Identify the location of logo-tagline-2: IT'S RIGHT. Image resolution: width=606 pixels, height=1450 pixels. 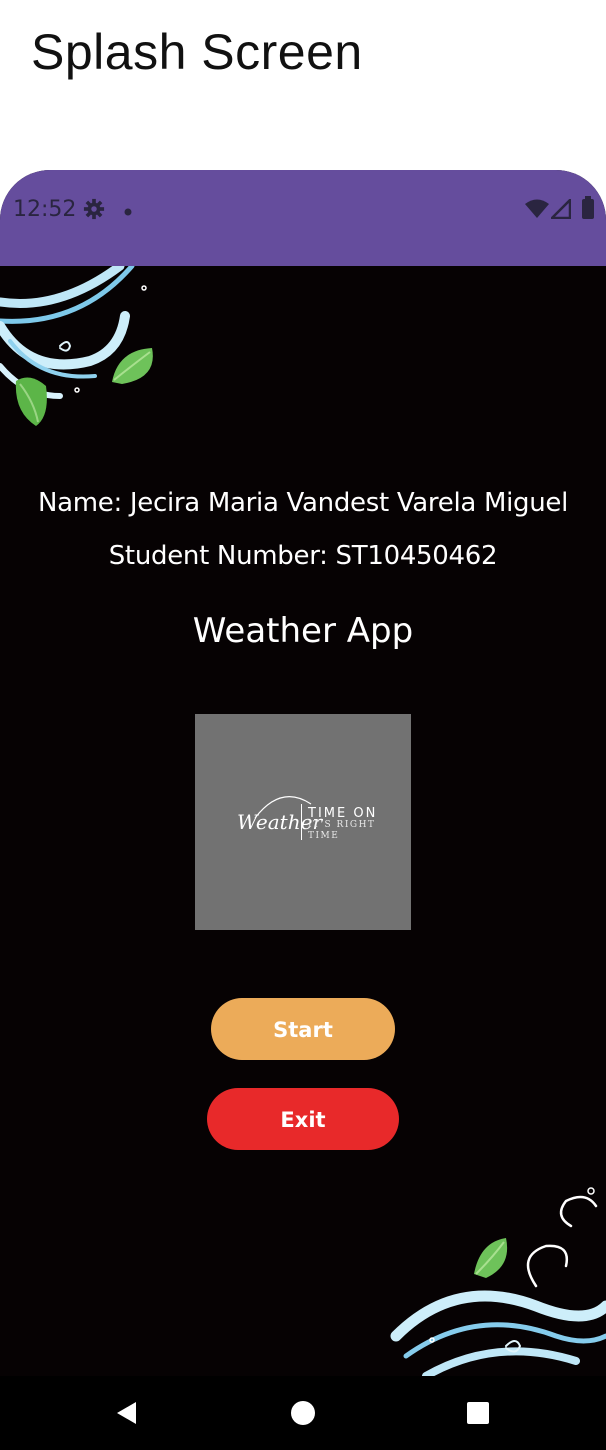
(342, 825).